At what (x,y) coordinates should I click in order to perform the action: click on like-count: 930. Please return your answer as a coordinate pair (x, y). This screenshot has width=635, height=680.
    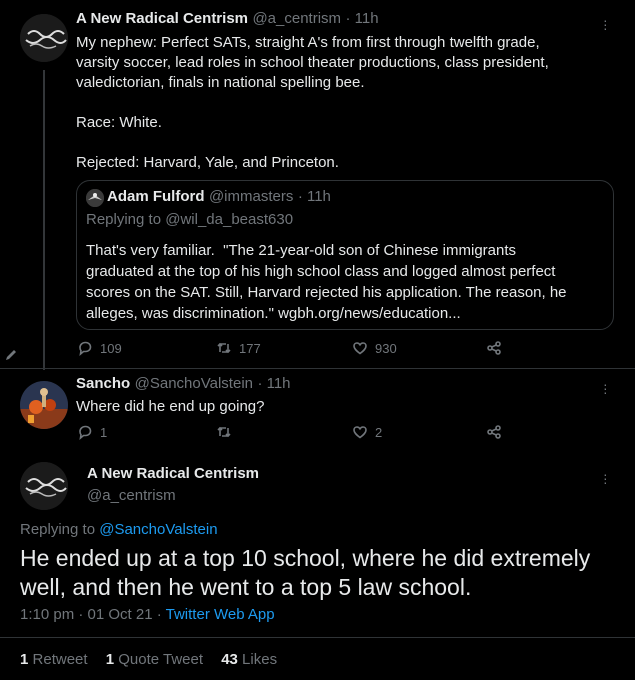
    Looking at the image, I should click on (386, 348).